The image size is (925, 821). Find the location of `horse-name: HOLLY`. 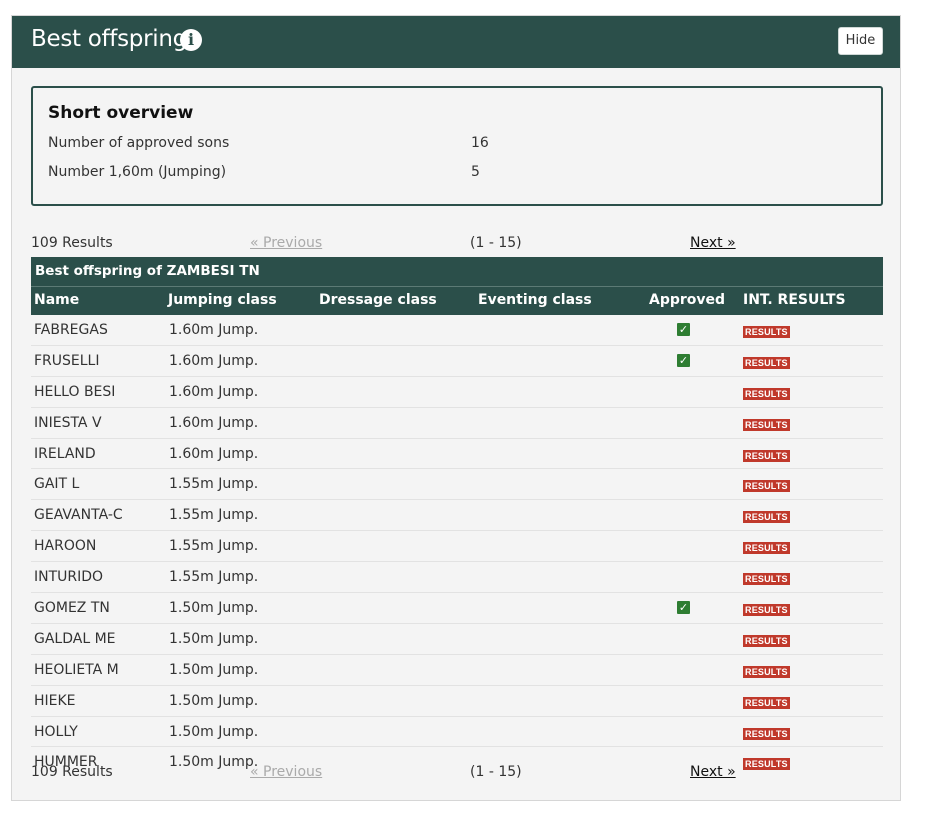

horse-name: HOLLY is located at coordinates (56, 731).